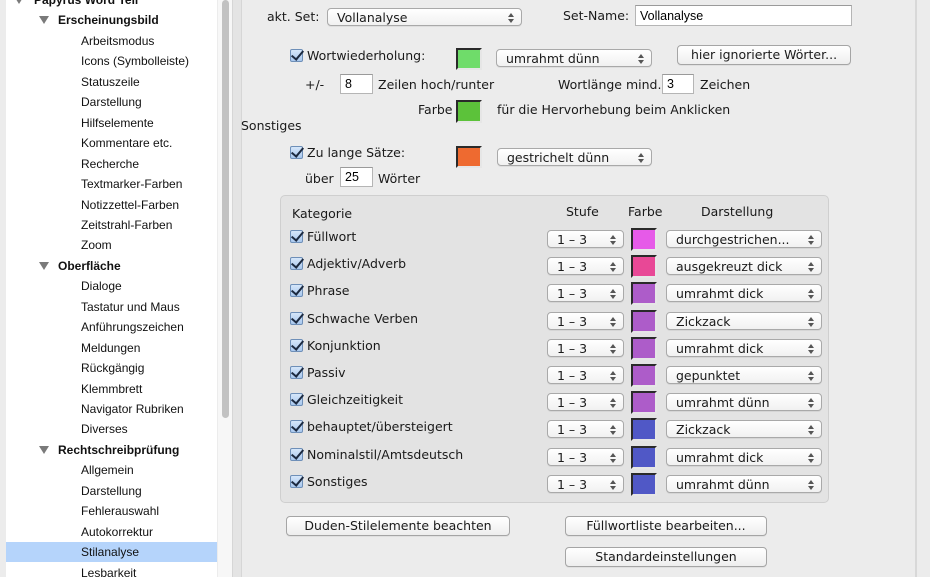 Image resolution: width=930 pixels, height=577 pixels. Describe the element at coordinates (111, 143) in the screenshot. I see `sidebar-item: Kommentare etc.` at that location.